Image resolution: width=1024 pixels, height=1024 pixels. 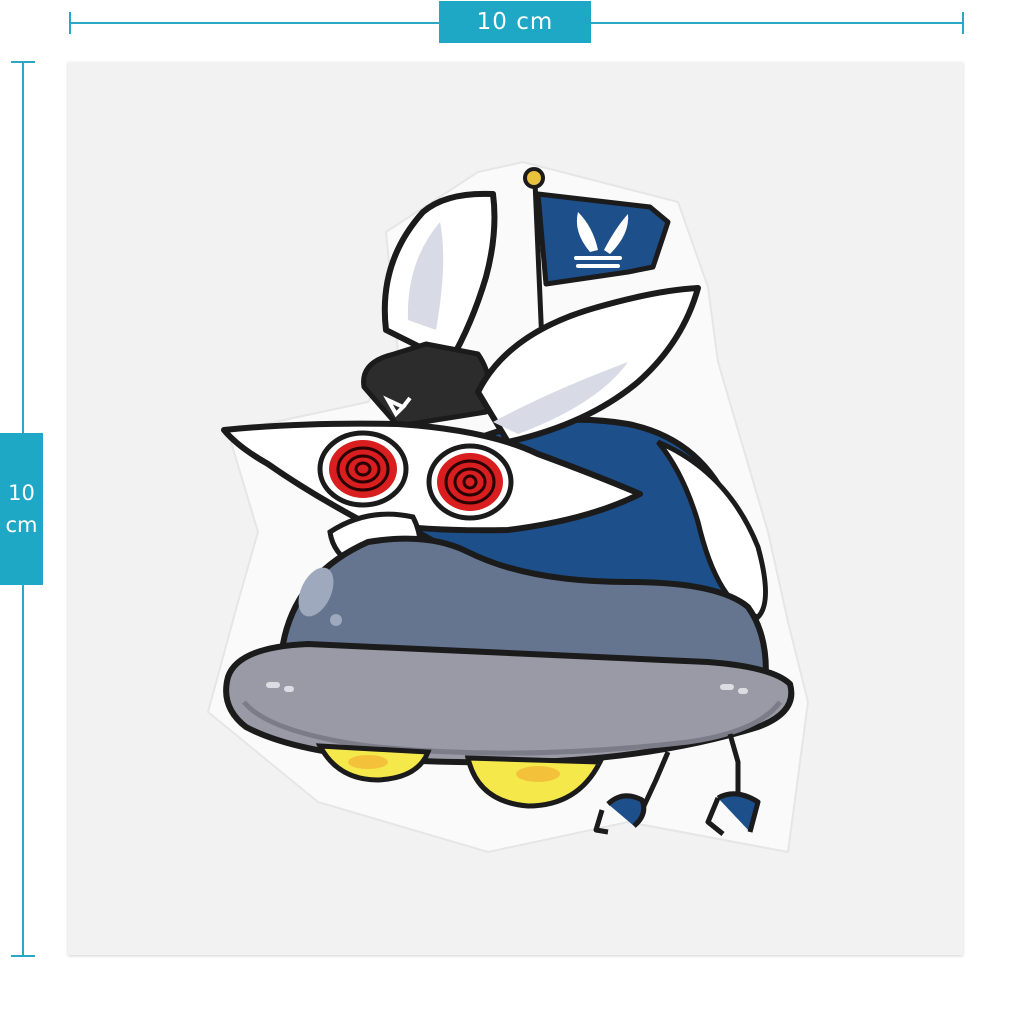 I want to click on width-dimension-label: 10 cm, so click(x=515, y=22).